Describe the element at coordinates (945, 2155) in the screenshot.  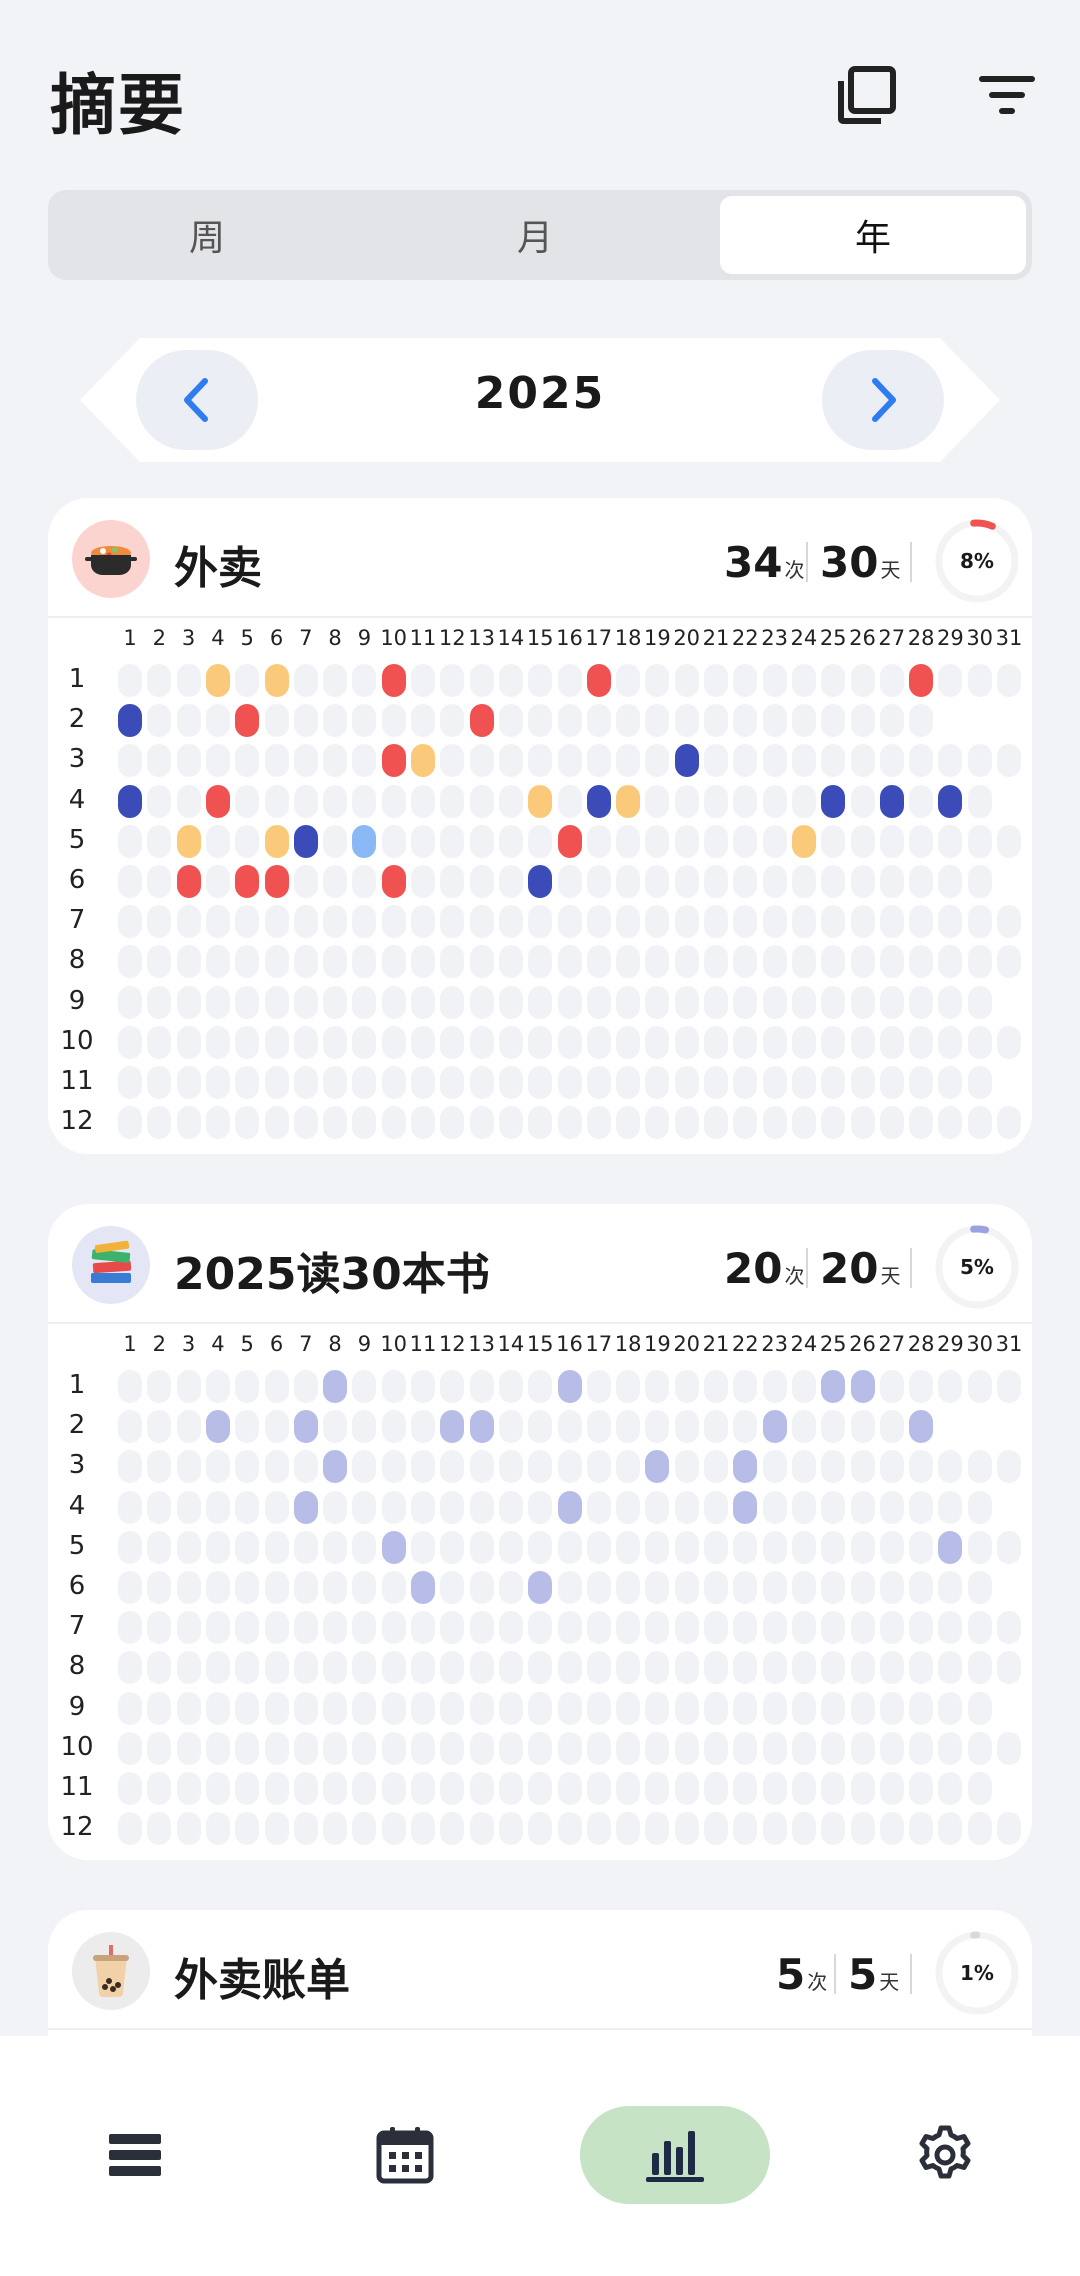
I see `nav-settings` at that location.